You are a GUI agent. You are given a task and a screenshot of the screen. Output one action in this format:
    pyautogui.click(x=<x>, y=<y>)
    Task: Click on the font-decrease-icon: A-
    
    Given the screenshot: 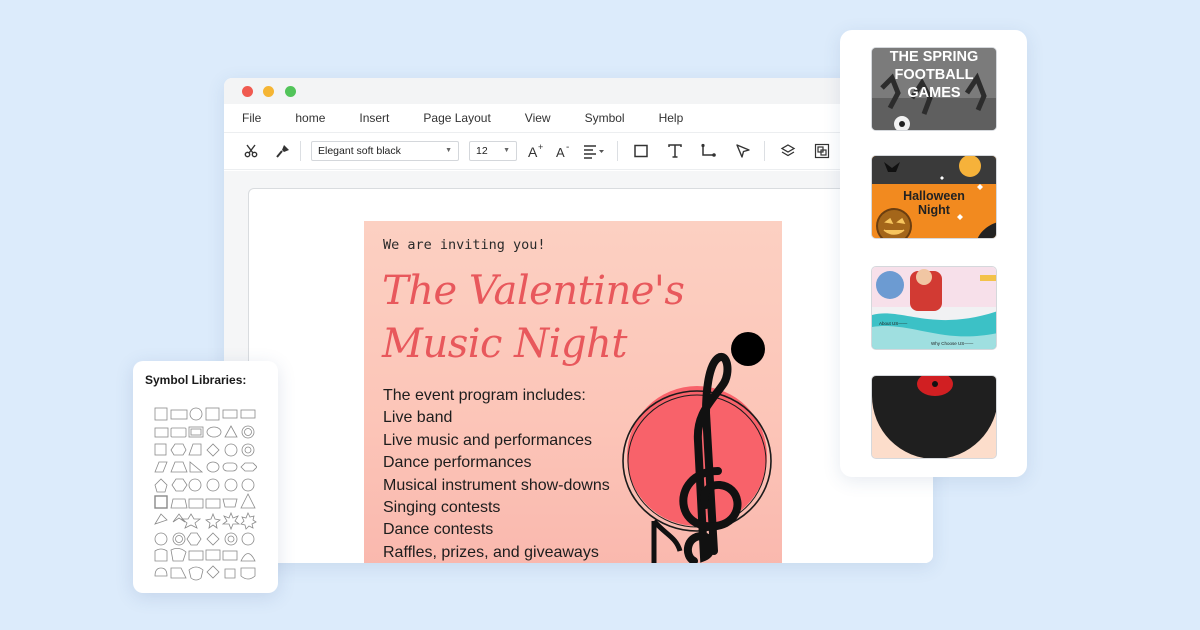 What is the action you would take?
    pyautogui.click(x=564, y=151)
    